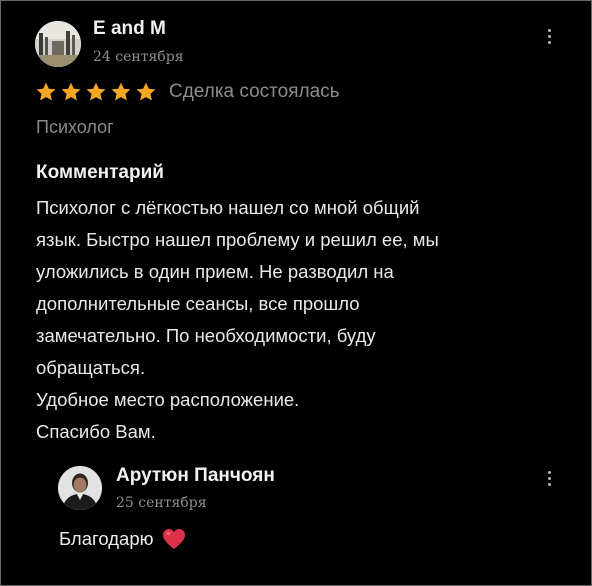  Describe the element at coordinates (80, 488) in the screenshot. I see `reply-author-avatar` at that location.